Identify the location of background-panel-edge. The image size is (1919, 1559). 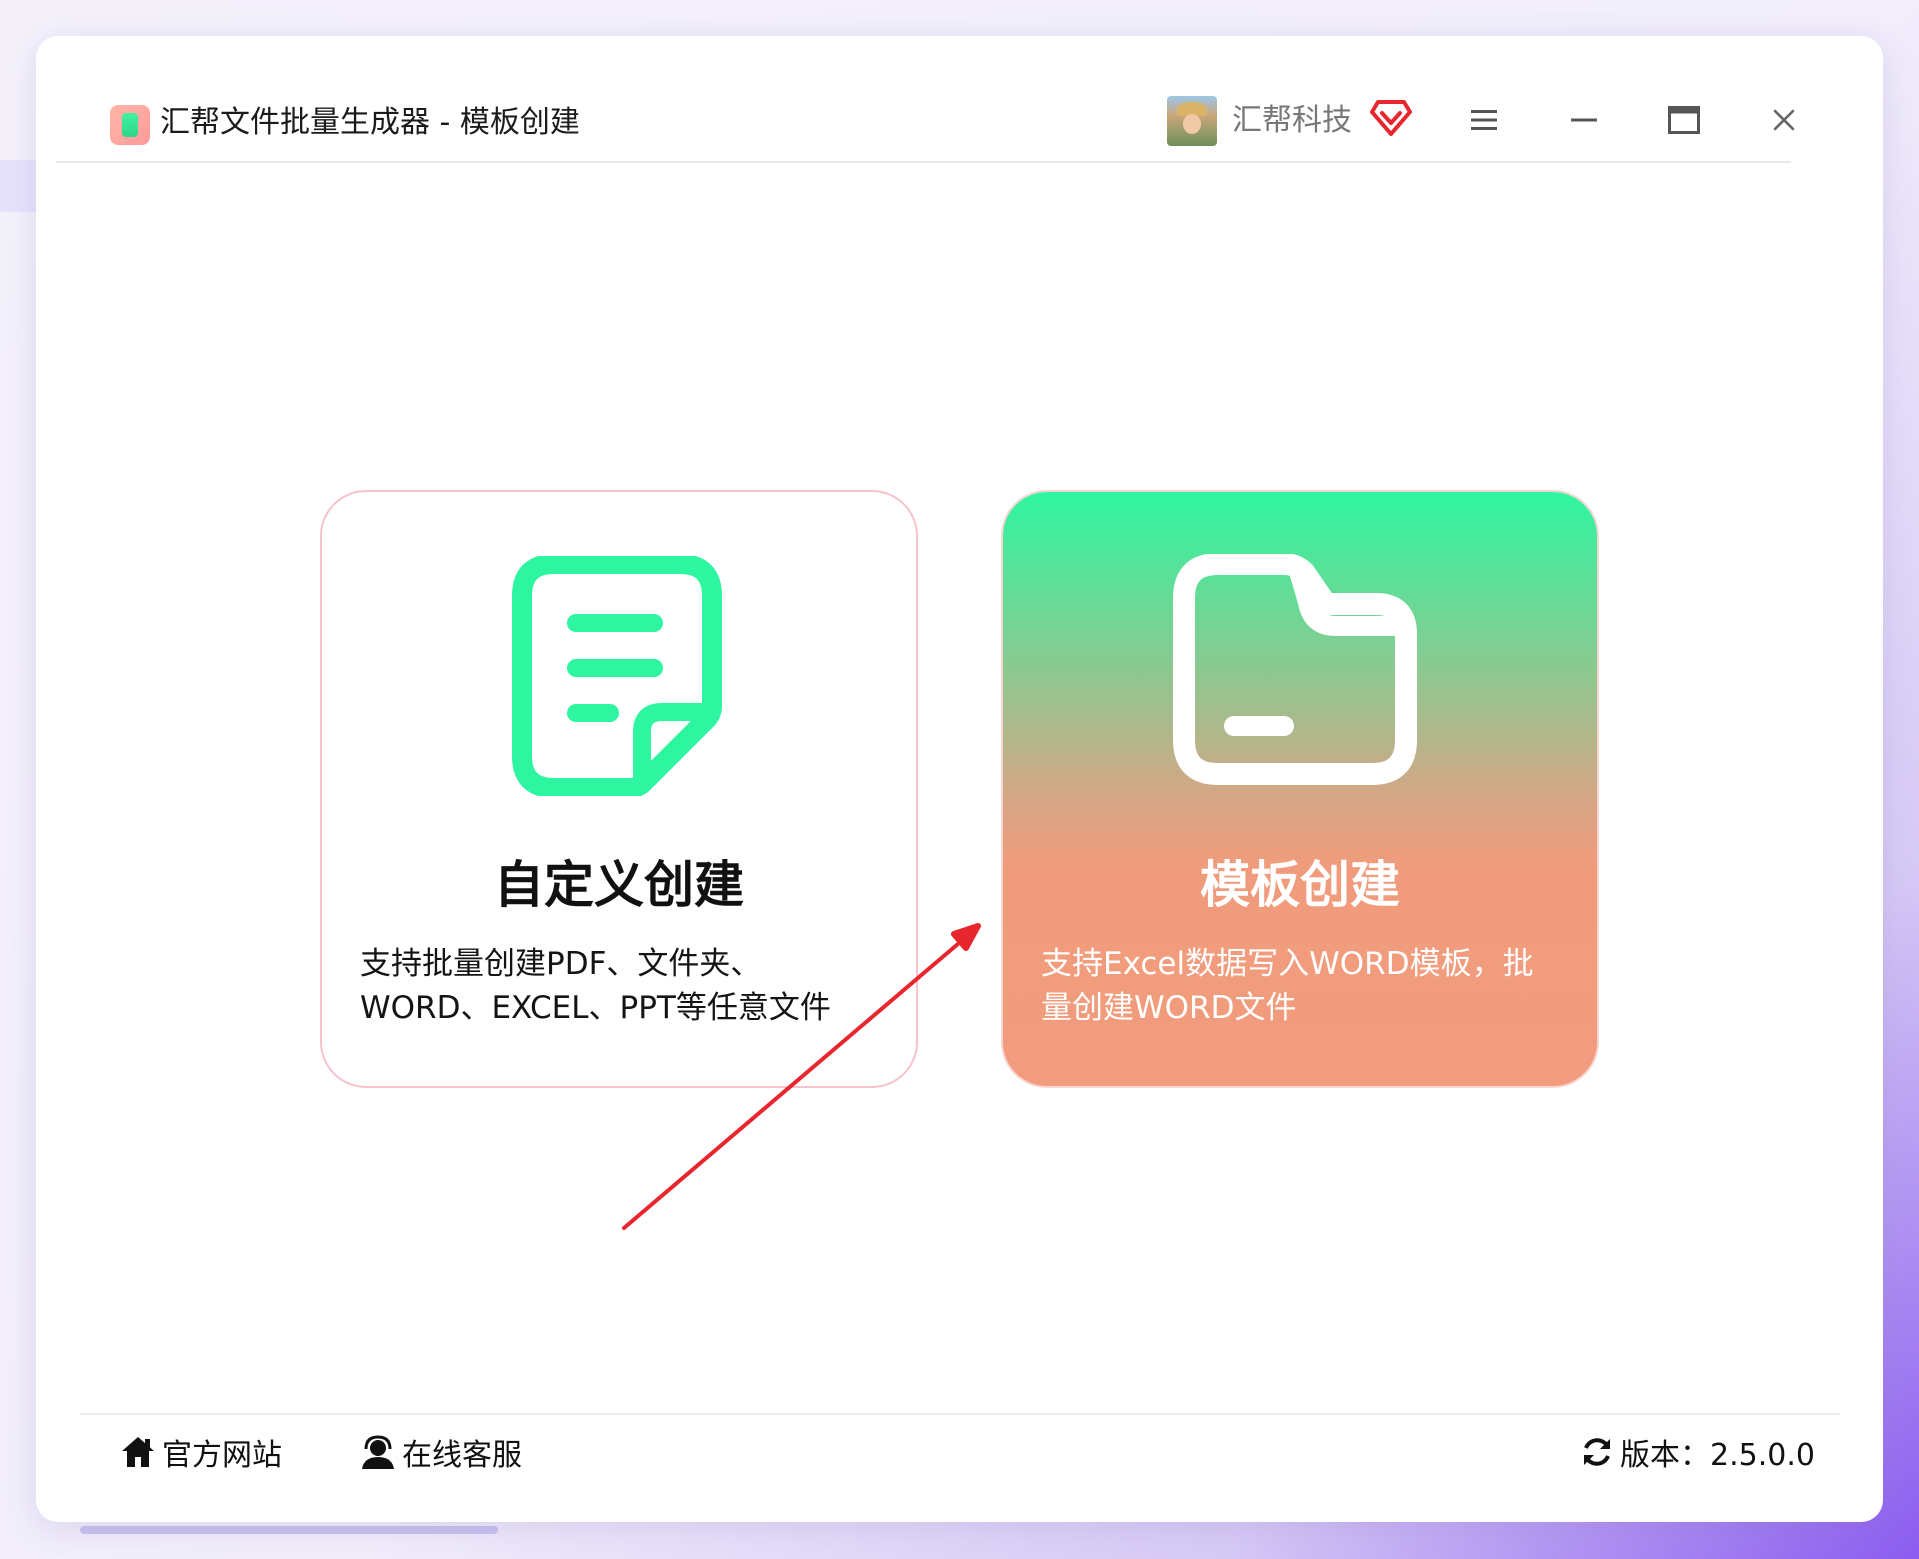
(18, 186).